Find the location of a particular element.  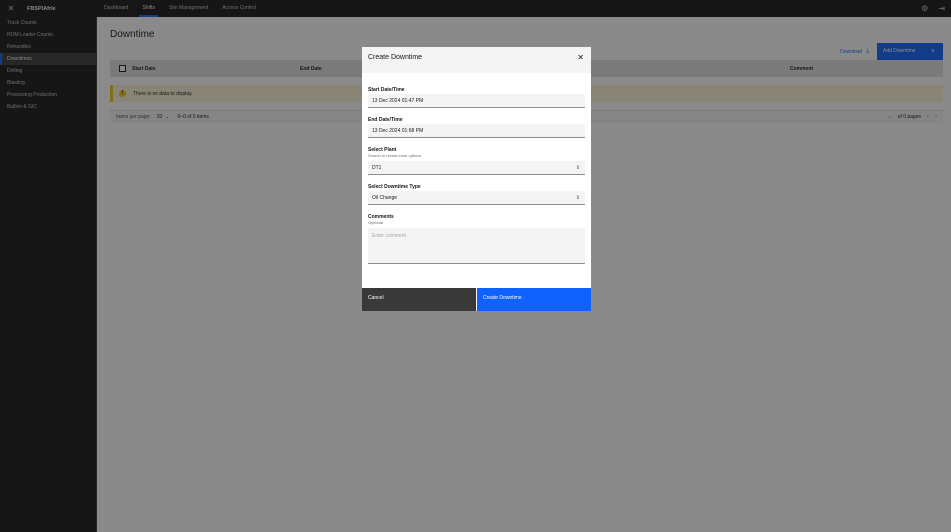

comments-helper: Optional is located at coordinates (375, 222).